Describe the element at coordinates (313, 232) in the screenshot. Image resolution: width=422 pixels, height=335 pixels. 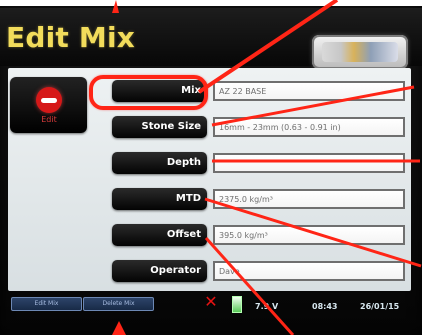
I see `mtd-annotation-line` at that location.